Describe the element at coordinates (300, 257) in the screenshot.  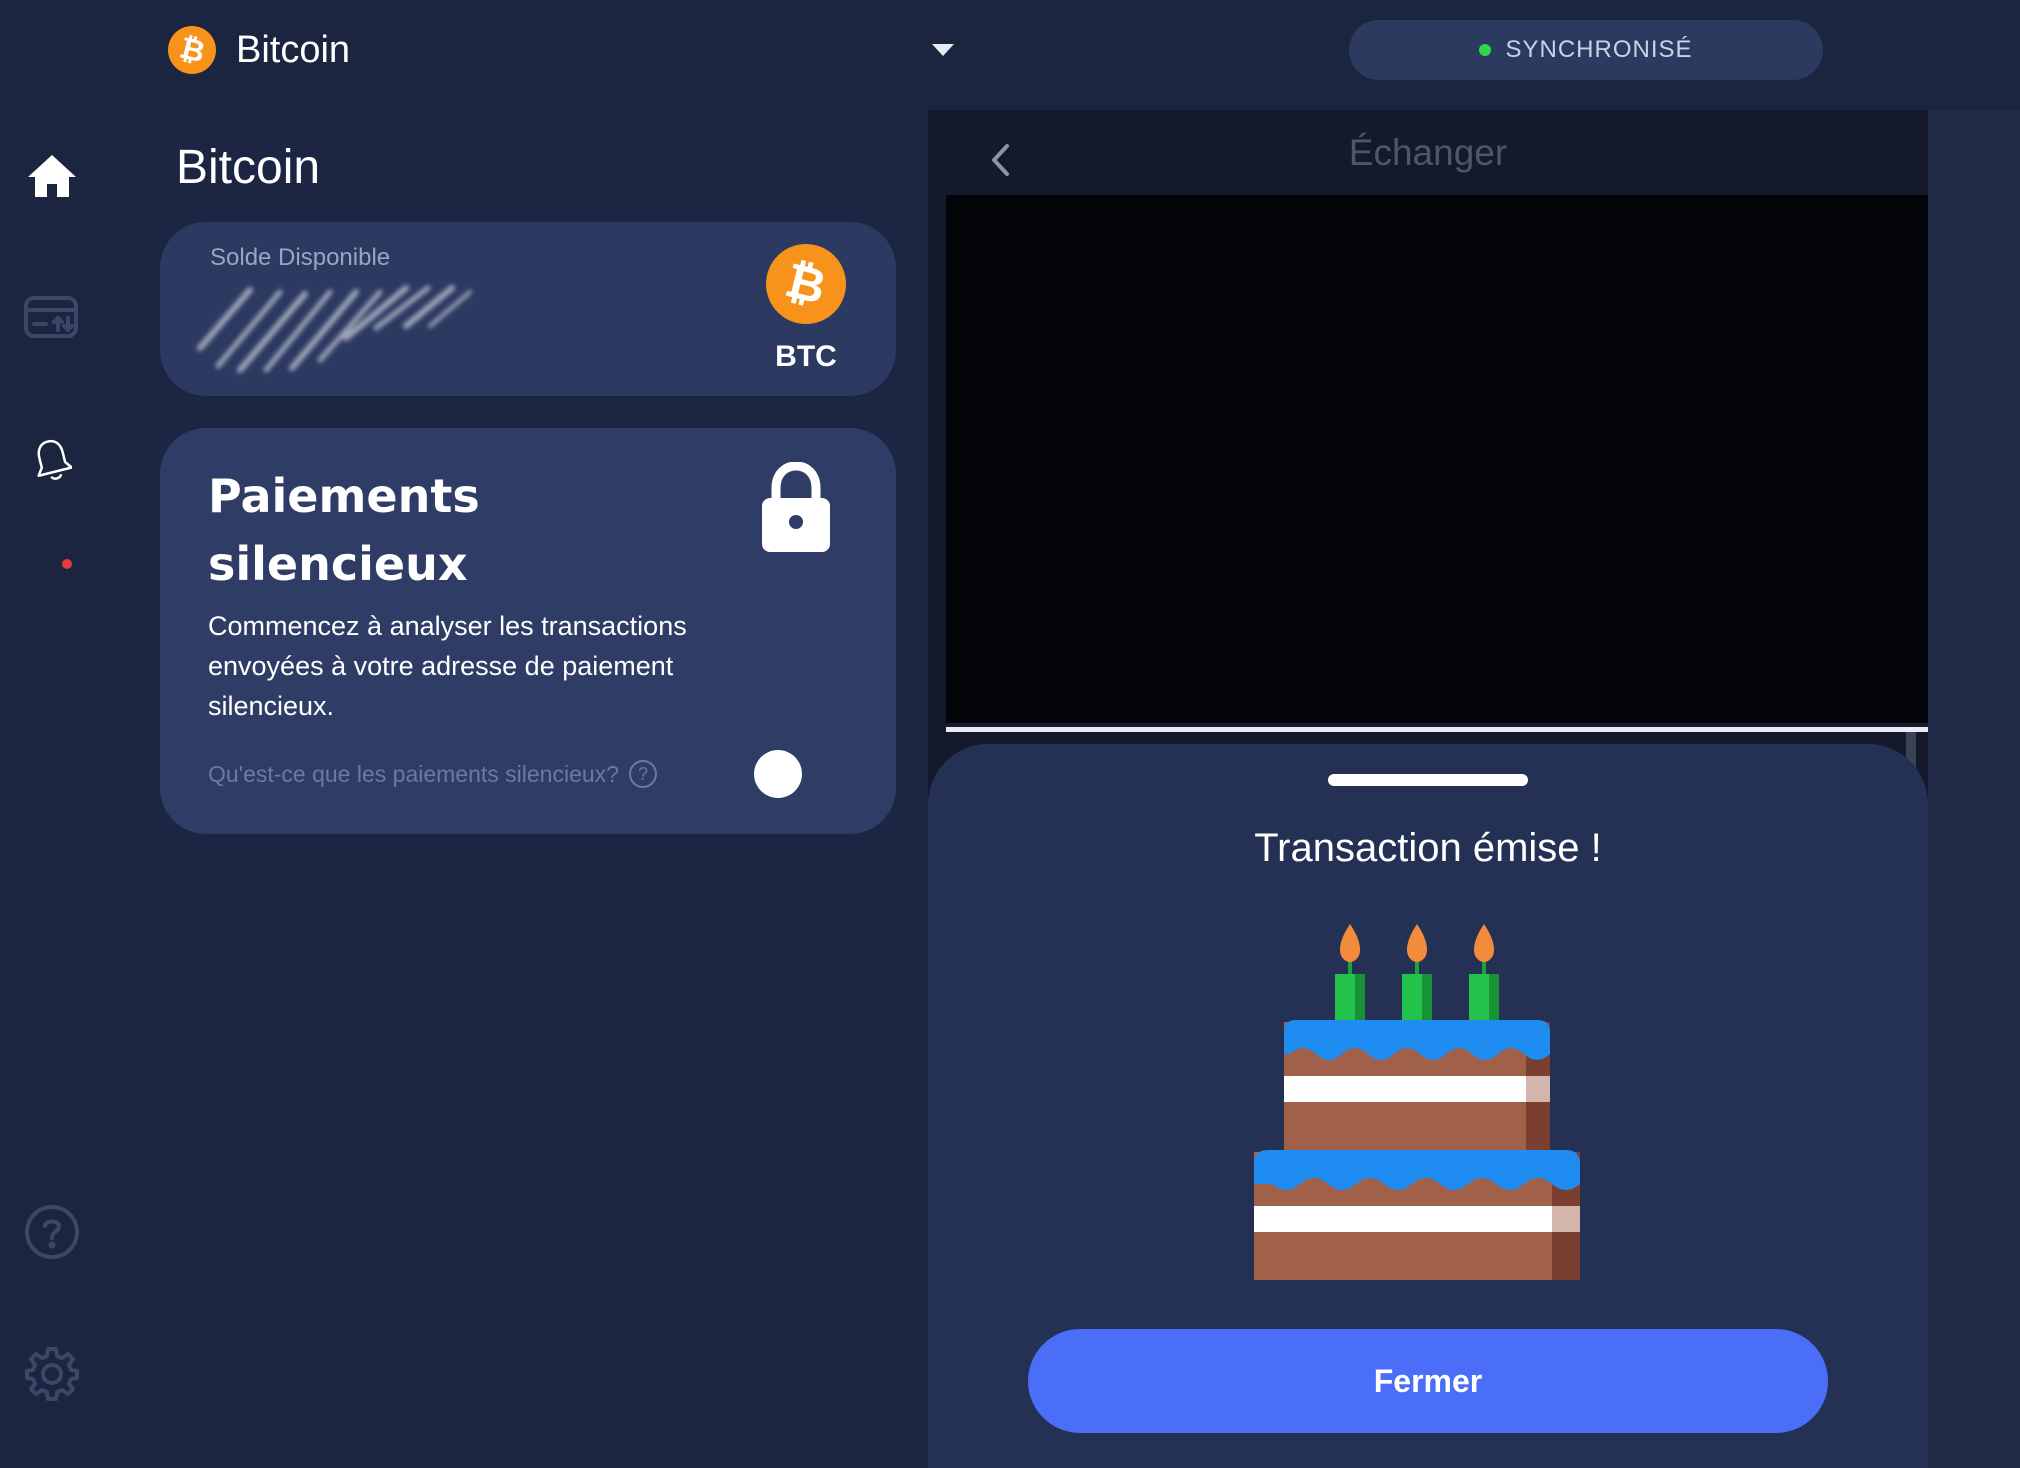
I see `balance-label: Solde Disponible` at that location.